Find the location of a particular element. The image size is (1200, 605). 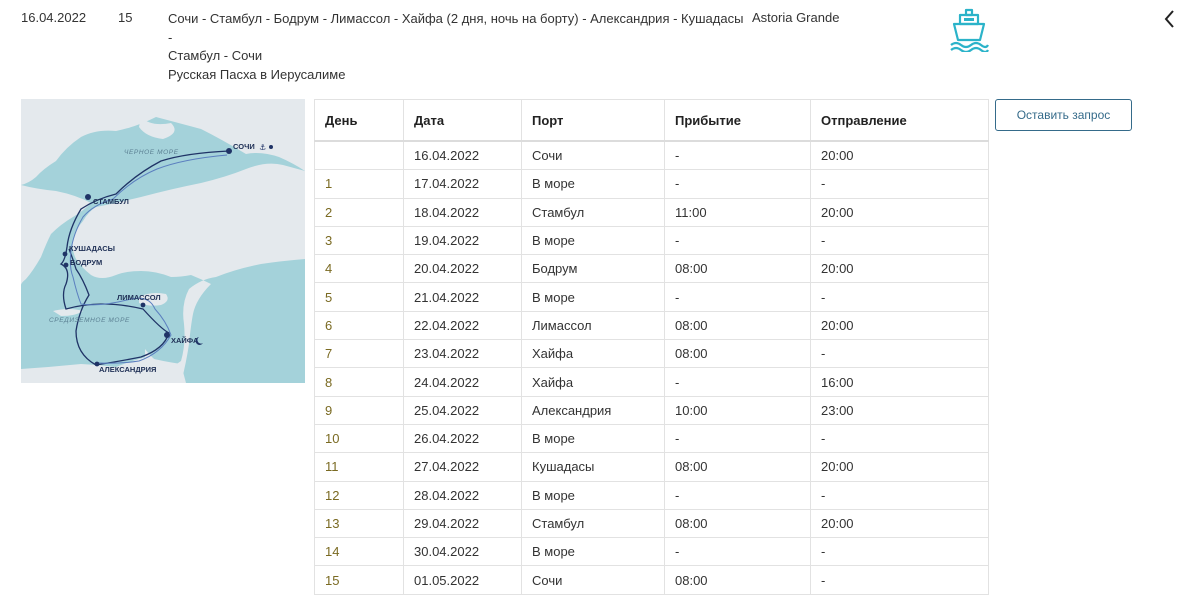

cruise-date: 16.04.2022 is located at coordinates (54, 17).